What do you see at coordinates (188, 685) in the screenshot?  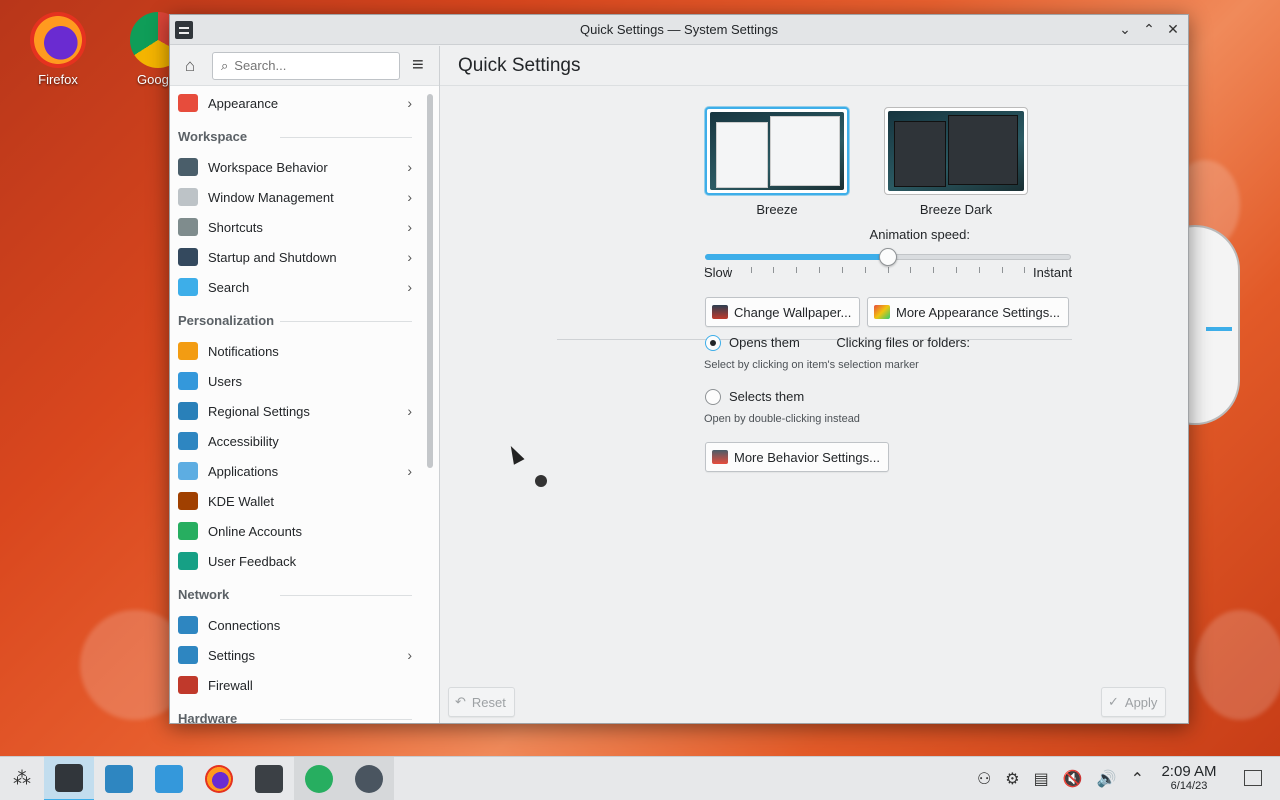 I see `firewall-icon` at bounding box center [188, 685].